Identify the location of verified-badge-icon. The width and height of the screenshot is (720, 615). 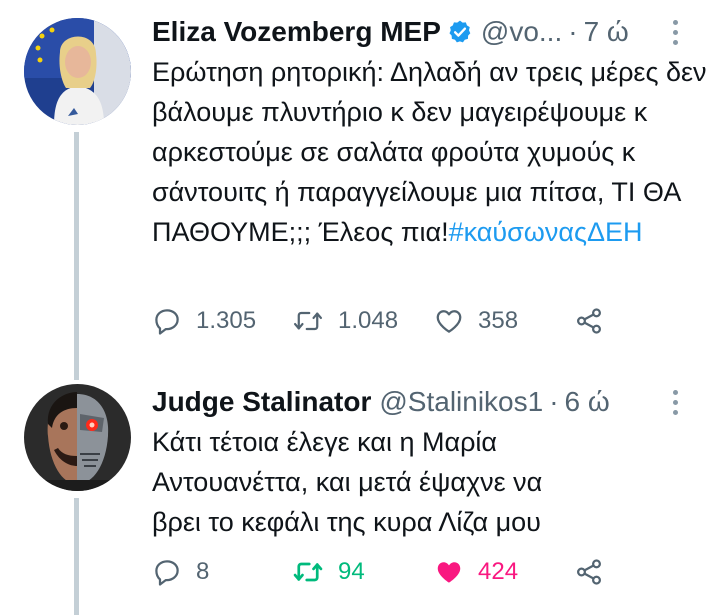
(460, 32).